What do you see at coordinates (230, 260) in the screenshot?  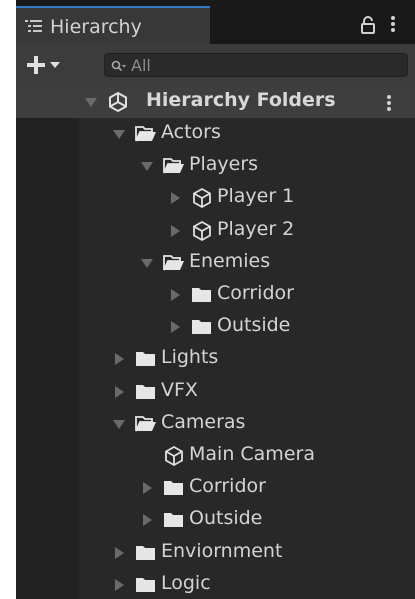 I see `tree-item-label: Enemies` at bounding box center [230, 260].